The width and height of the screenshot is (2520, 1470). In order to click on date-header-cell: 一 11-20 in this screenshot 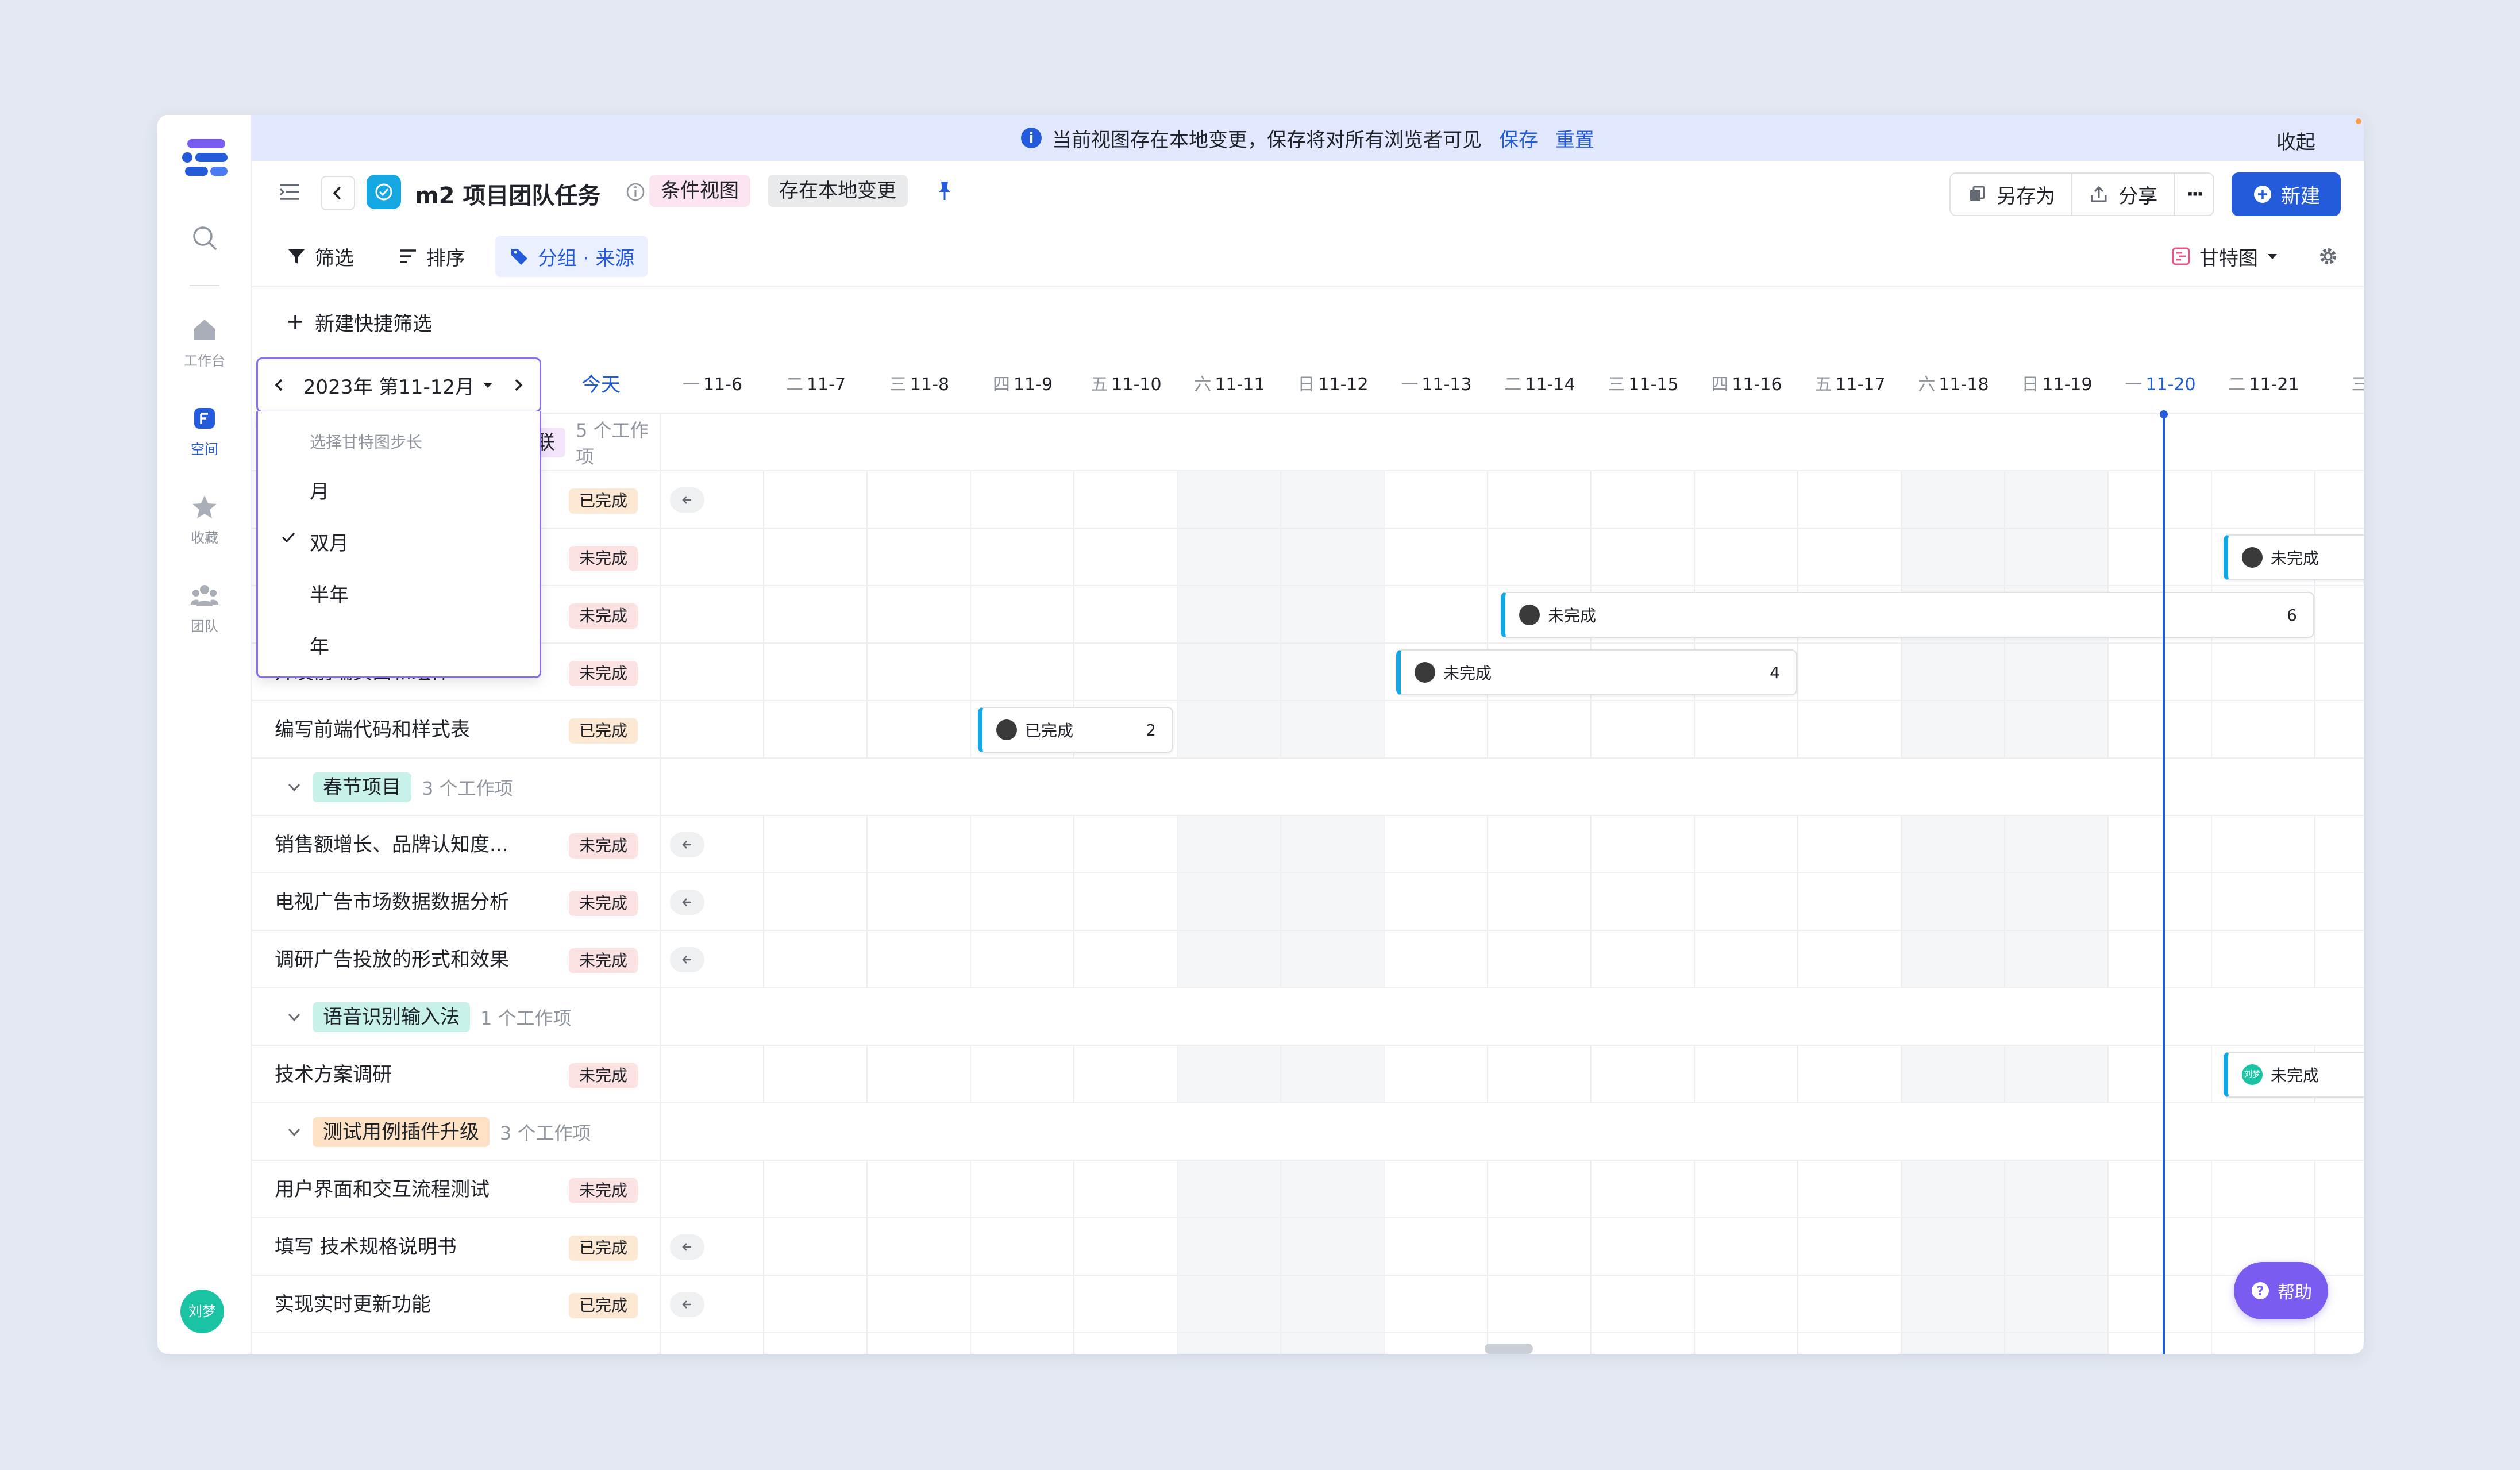, I will do `click(2161, 385)`.